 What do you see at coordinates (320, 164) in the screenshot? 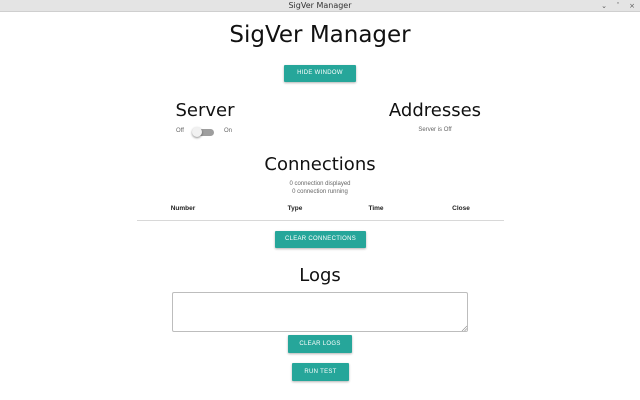
I see `connections-heading: Connections` at bounding box center [320, 164].